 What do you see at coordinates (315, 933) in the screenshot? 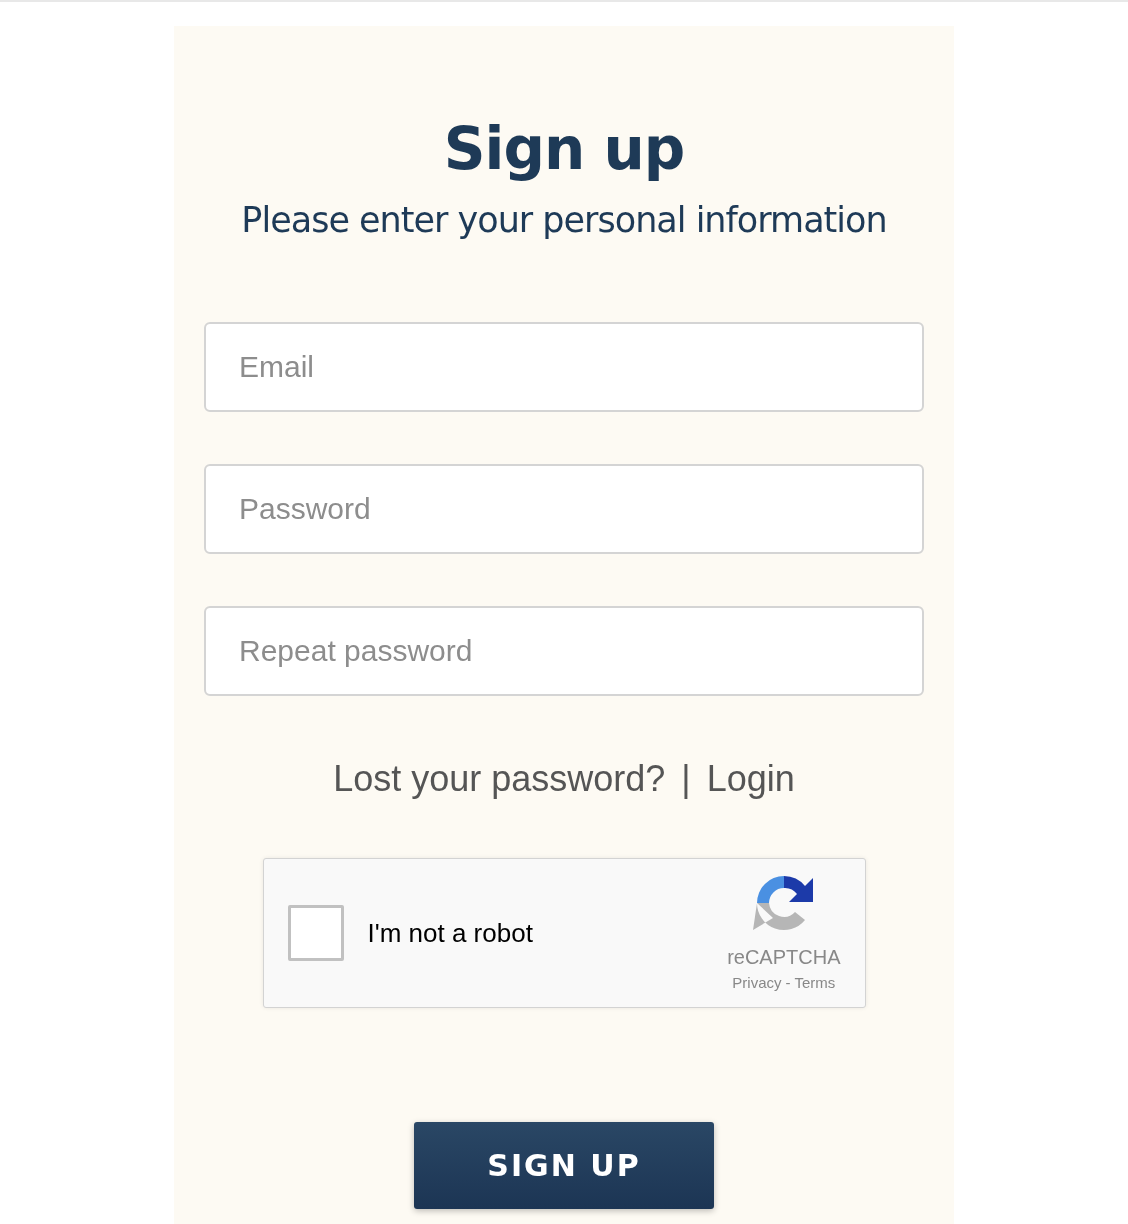
I see `captcha-checkbox` at bounding box center [315, 933].